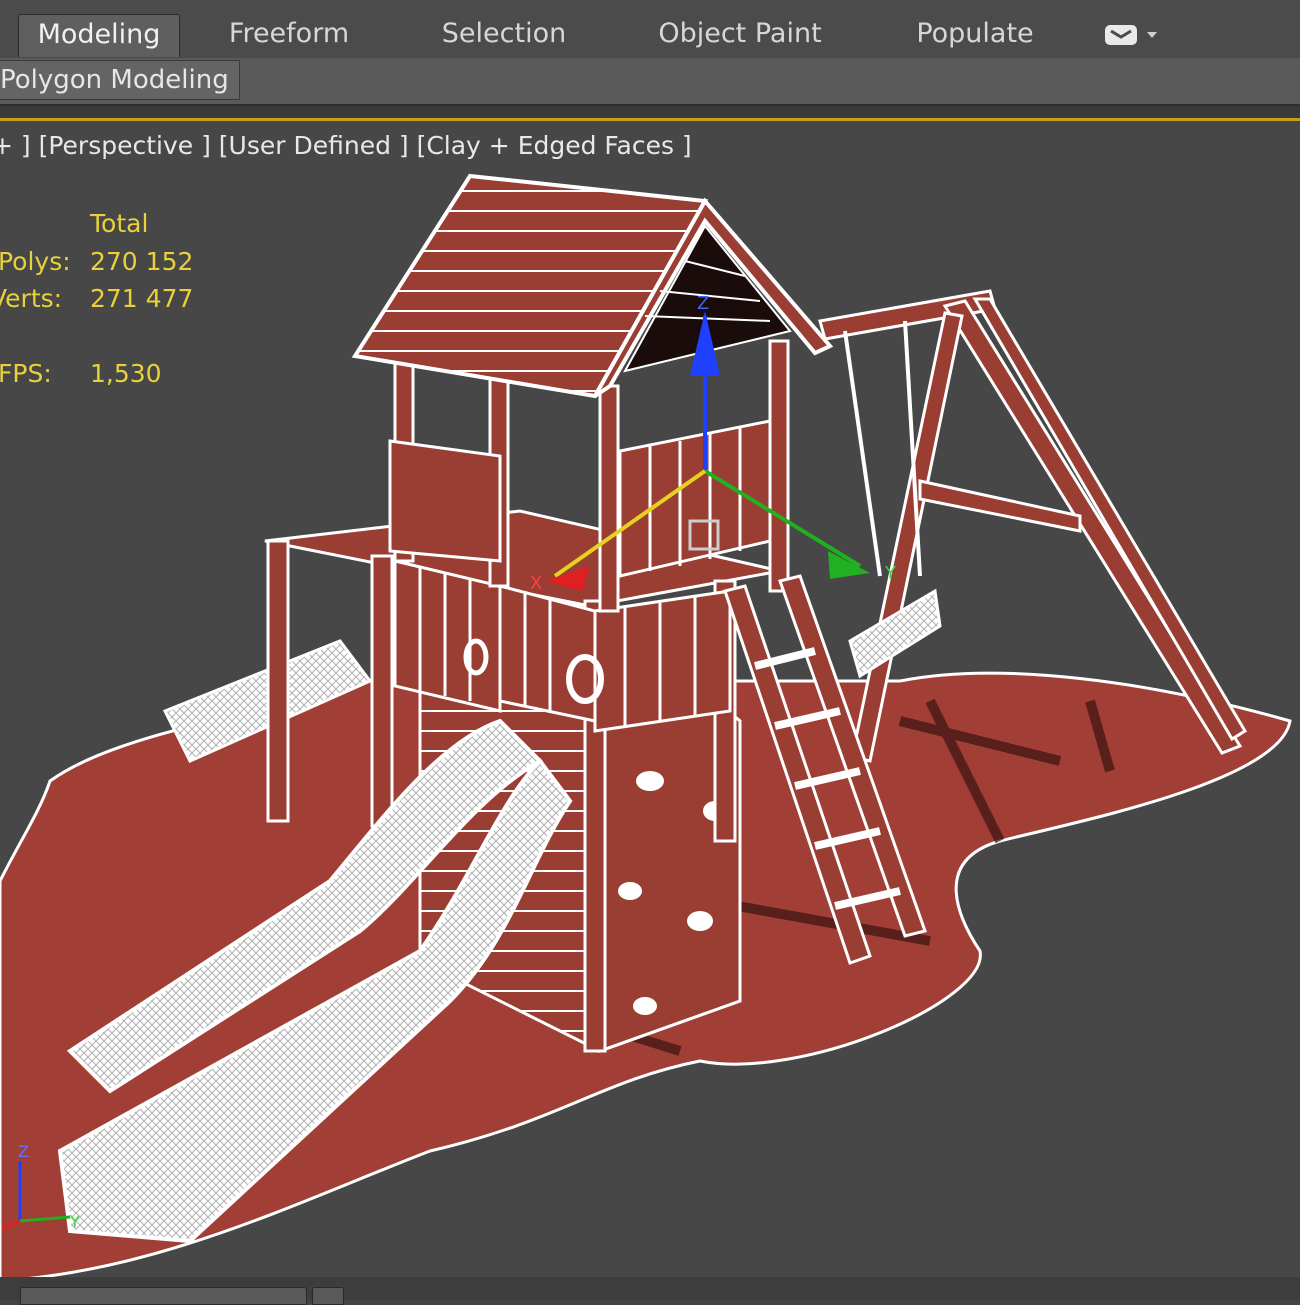 This screenshot has height=1305, width=1300. Describe the element at coordinates (119, 223) in the screenshot. I see `stats-header: Total` at that location.